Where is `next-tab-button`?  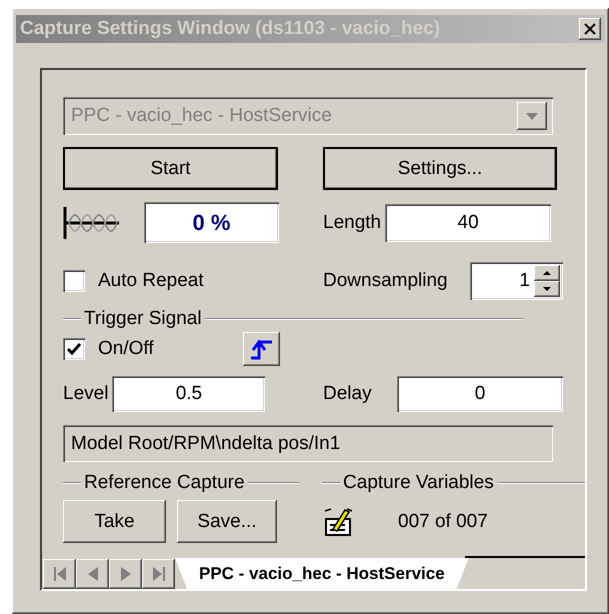
next-tab-button is located at coordinates (125, 574).